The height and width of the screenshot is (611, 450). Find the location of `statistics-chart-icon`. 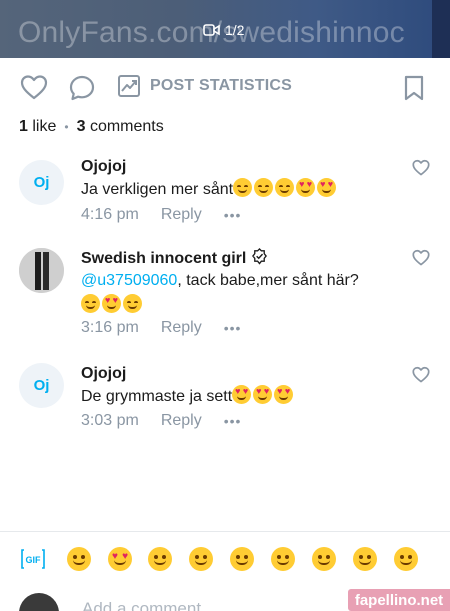

statistics-chart-icon is located at coordinates (129, 86).